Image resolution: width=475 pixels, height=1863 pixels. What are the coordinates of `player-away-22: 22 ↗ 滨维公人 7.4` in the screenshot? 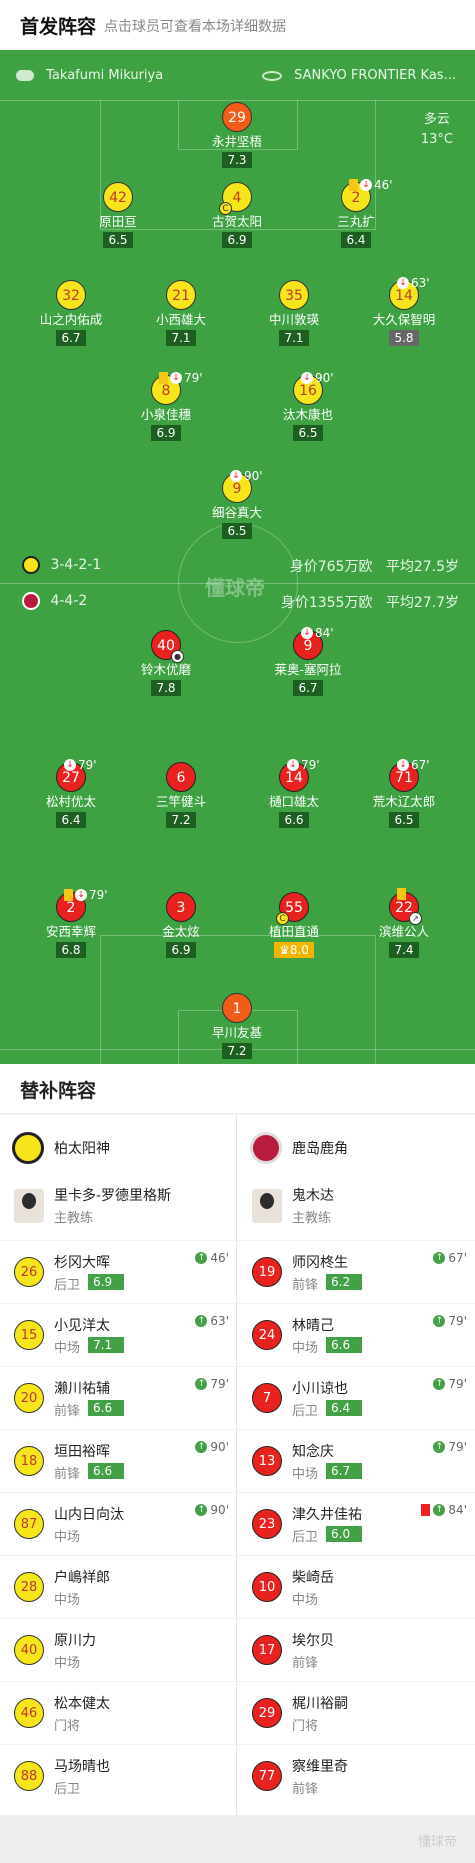 It's located at (404, 923).